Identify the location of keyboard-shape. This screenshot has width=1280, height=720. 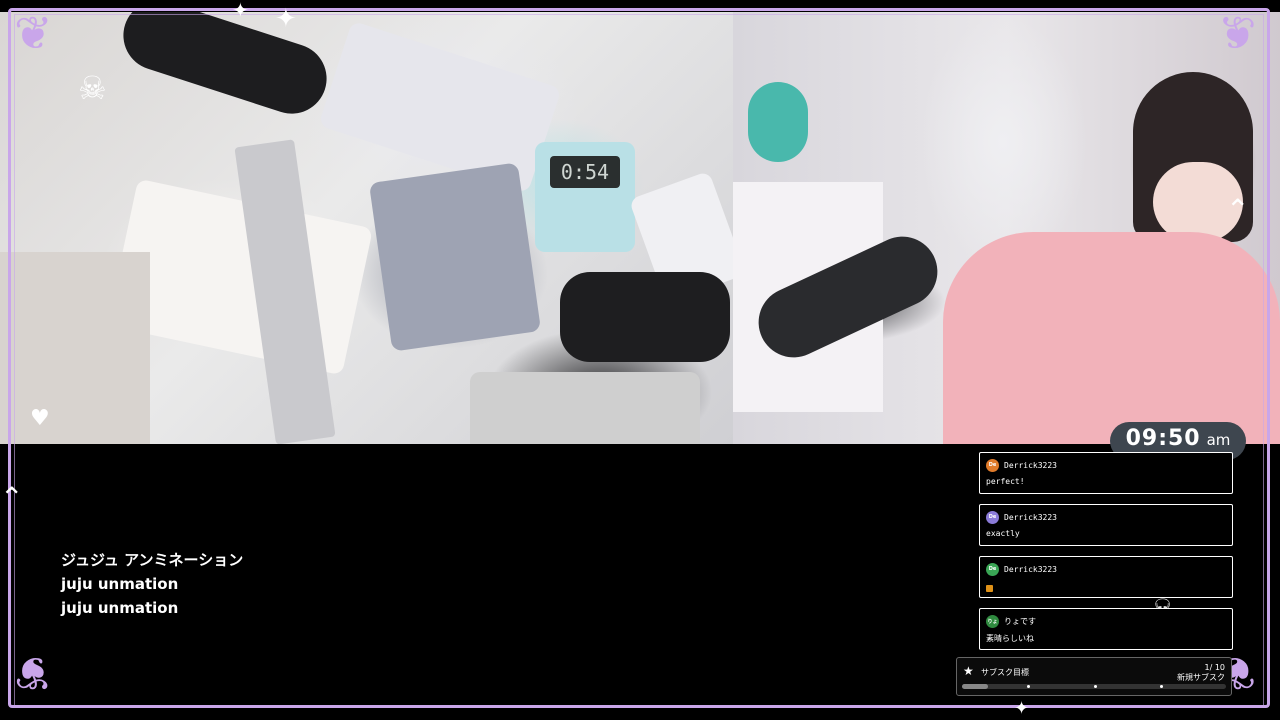
(440, 107).